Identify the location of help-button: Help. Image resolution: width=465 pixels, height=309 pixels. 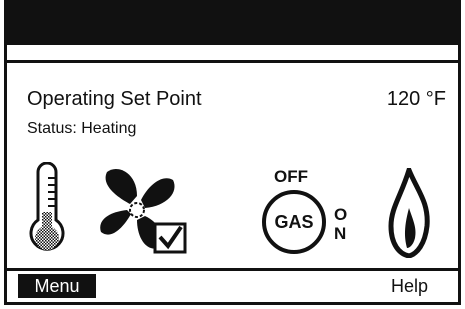
(409, 286).